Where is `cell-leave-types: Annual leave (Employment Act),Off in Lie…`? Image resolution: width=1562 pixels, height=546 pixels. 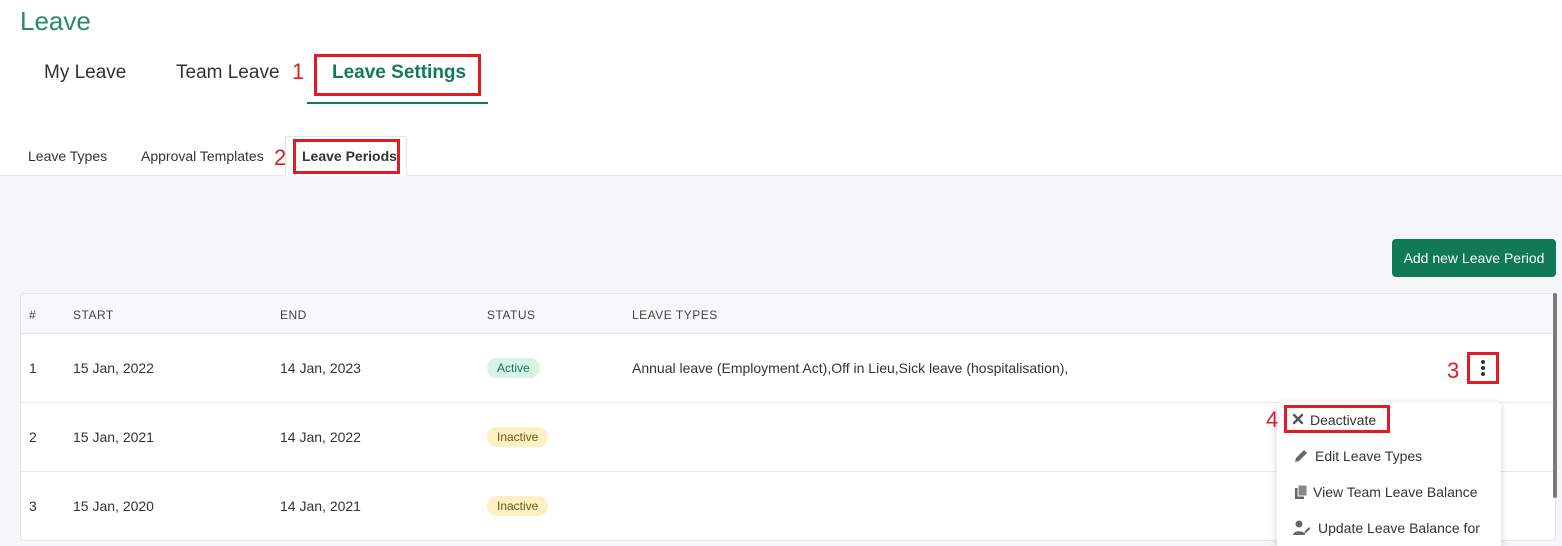 cell-leave-types: Annual leave (Employment Act),Off in Lie… is located at coordinates (850, 368).